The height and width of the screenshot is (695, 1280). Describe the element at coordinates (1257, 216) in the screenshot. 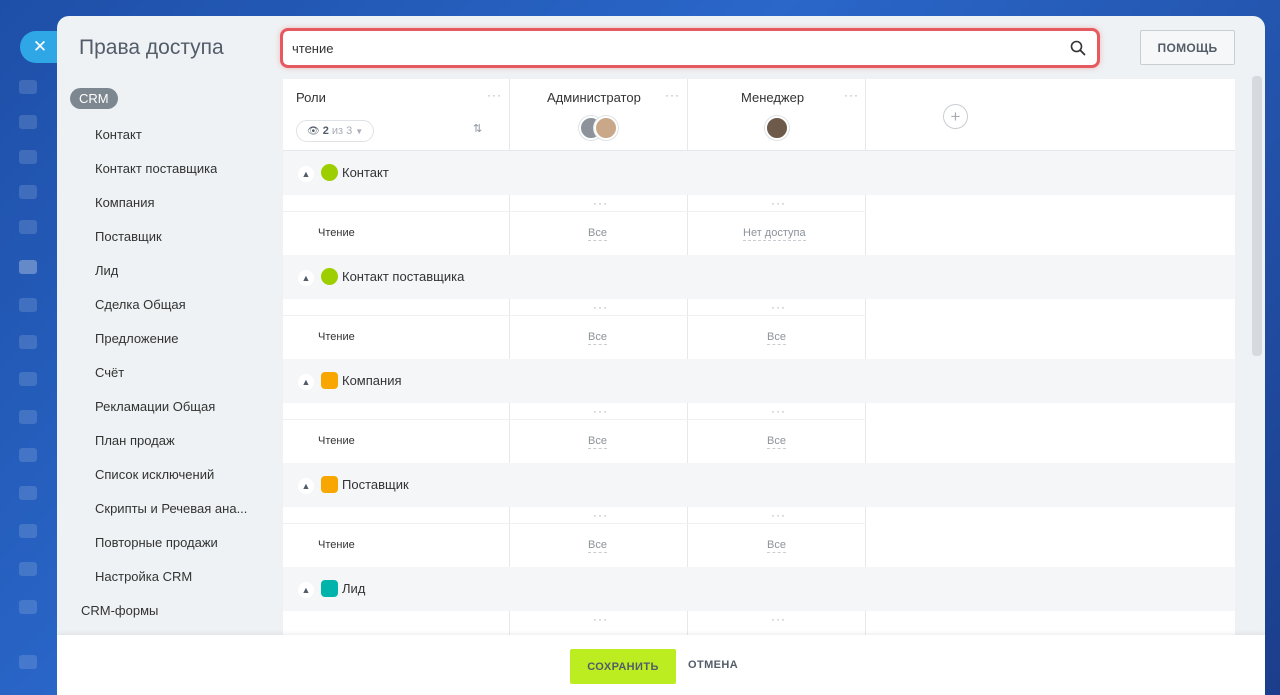

I see `scrollbar` at that location.